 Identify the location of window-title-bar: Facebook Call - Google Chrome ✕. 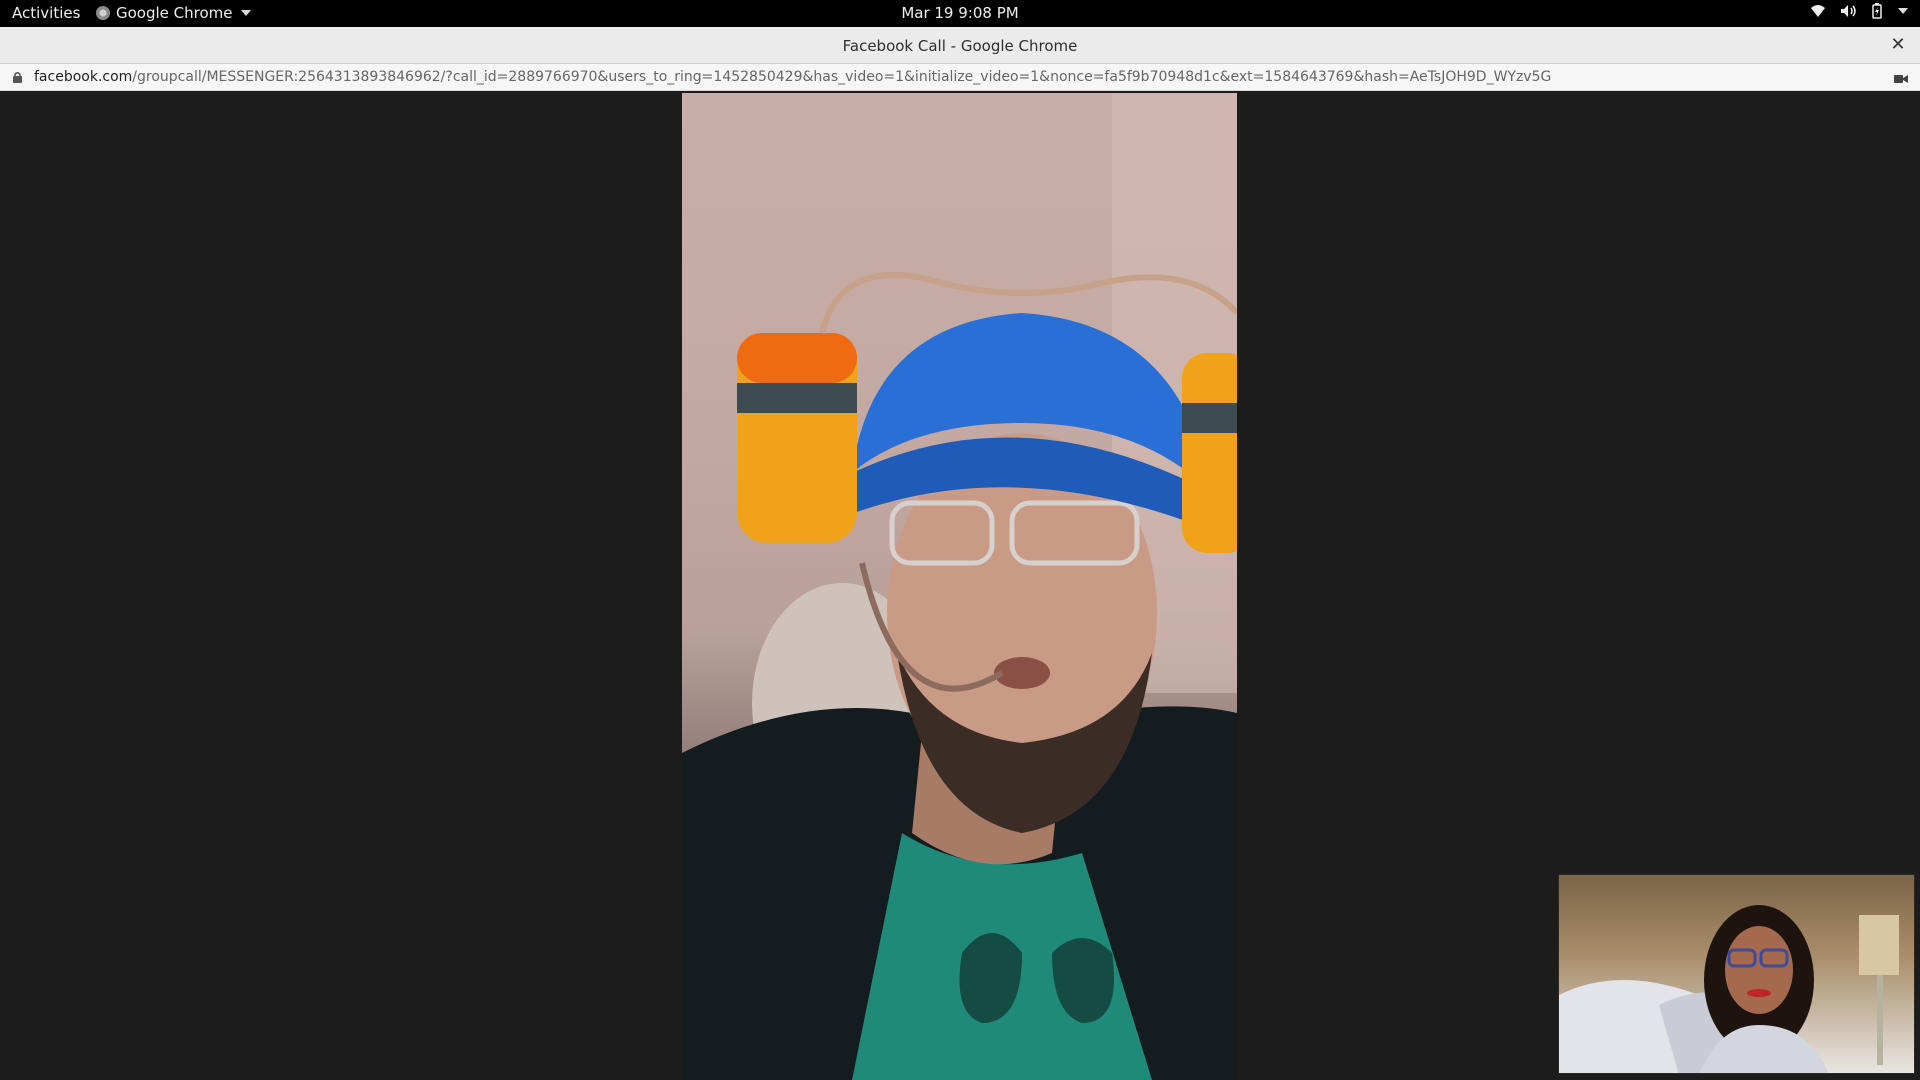
(960, 45).